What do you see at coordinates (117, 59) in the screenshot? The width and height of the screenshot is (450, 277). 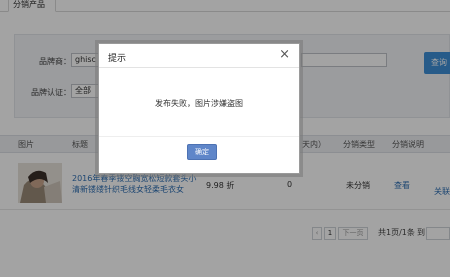 I see `dialog-title: 提示` at bounding box center [117, 59].